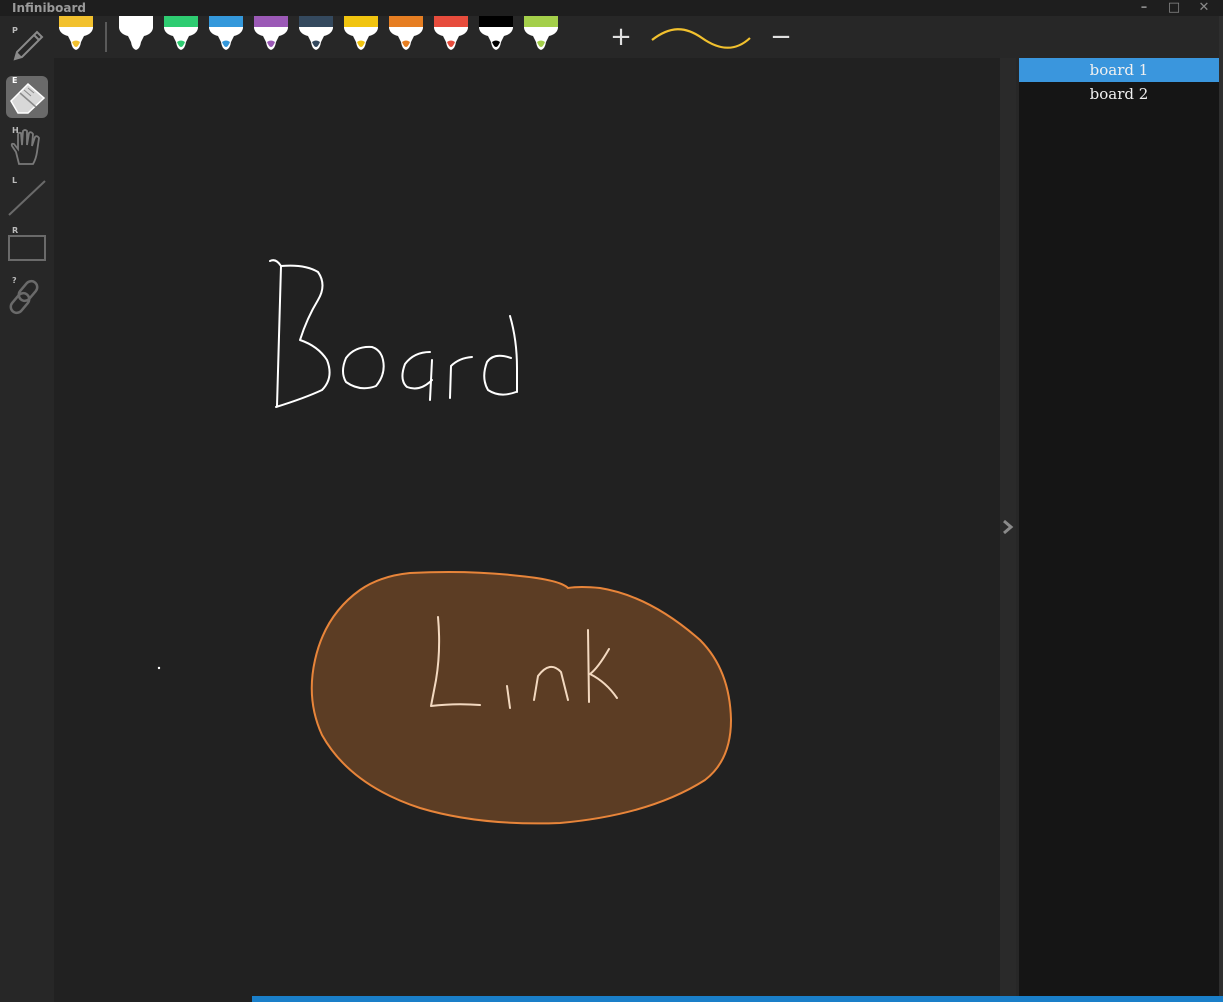 Image resolution: width=1223 pixels, height=1002 pixels. Describe the element at coordinates (1119, 94) in the screenshot. I see `board-list-item-2: board 2` at that location.